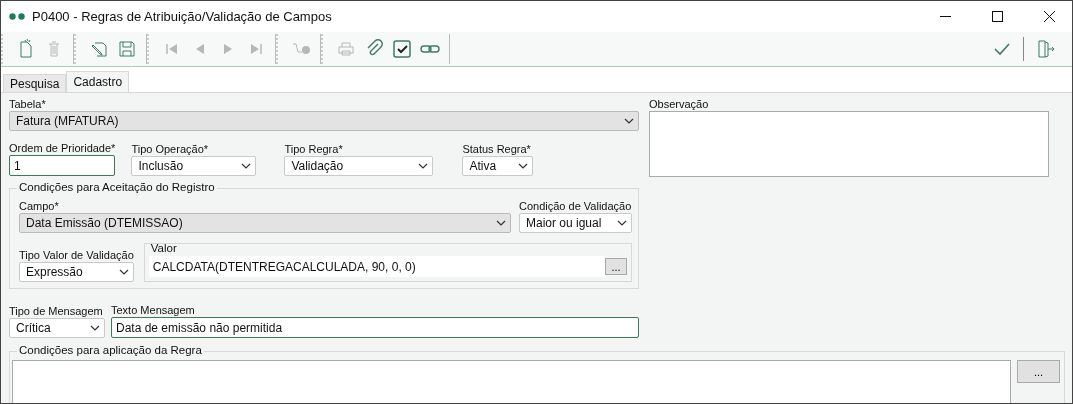 Image resolution: width=1073 pixels, height=404 pixels. I want to click on field-select: Data Emissão (DTEMISSAO), so click(265, 223).